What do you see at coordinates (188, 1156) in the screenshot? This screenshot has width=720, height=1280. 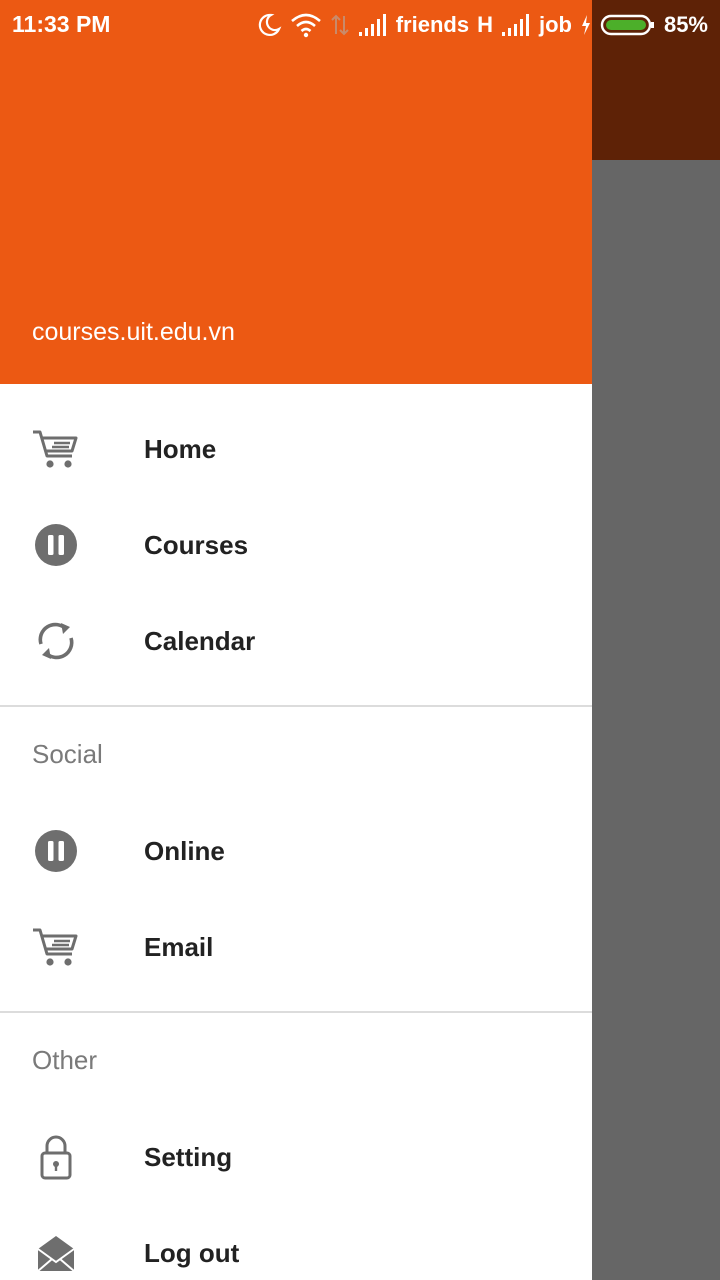 I see `menu-item-label: Setting` at bounding box center [188, 1156].